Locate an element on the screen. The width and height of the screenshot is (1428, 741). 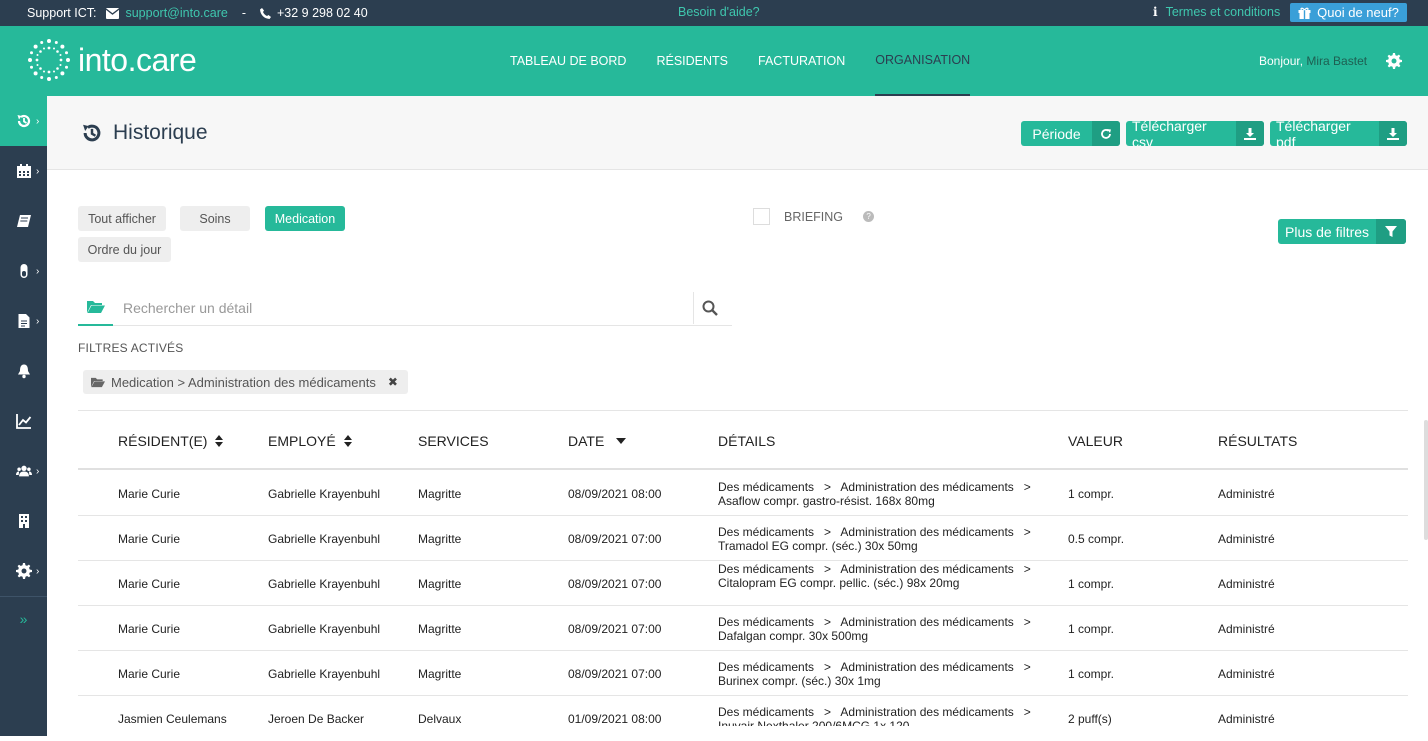
column-label: VALEUR is located at coordinates (1095, 441).